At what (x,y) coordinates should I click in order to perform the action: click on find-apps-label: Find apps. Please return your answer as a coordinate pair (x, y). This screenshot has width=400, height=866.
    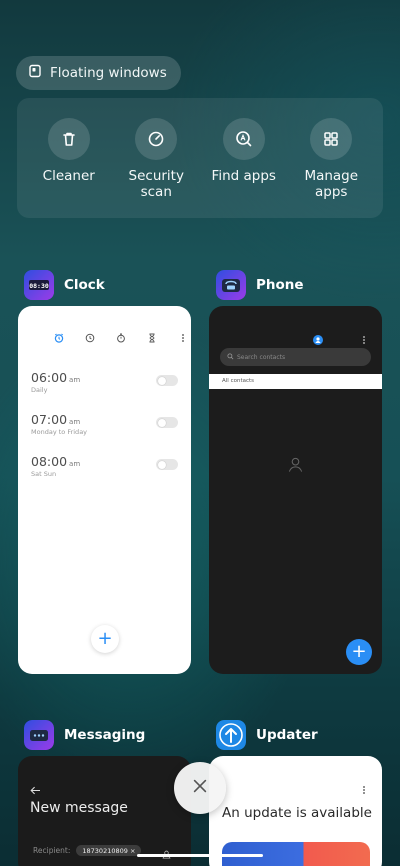
    Looking at the image, I should click on (243, 176).